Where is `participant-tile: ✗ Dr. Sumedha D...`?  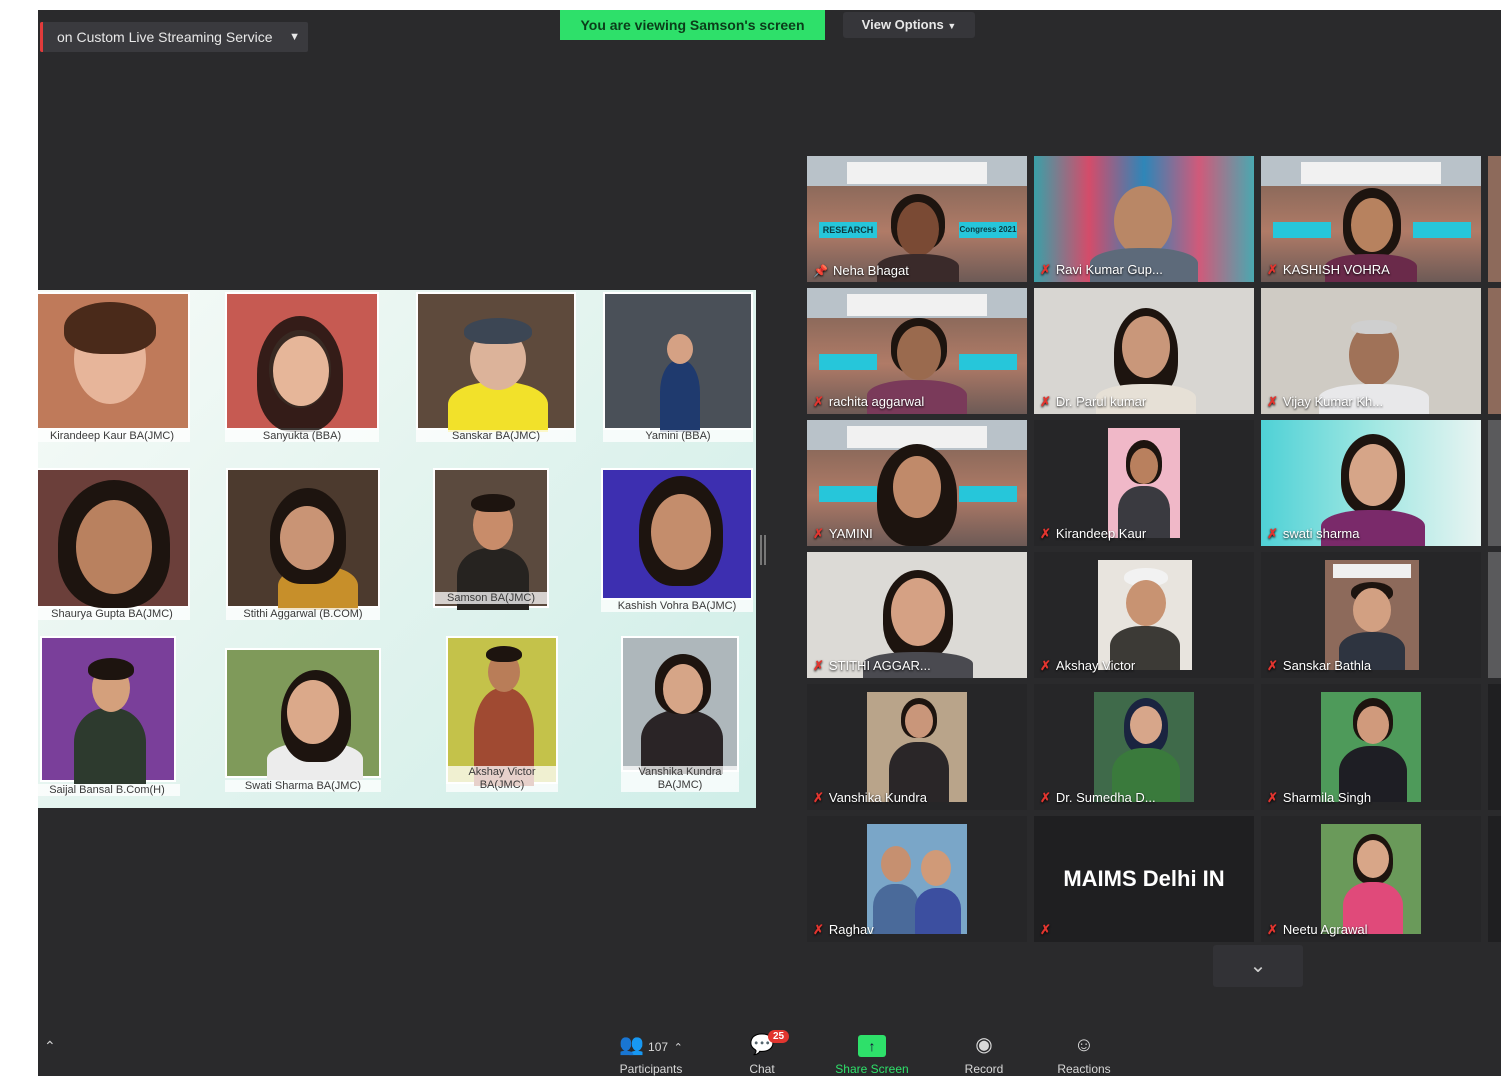 participant-tile: ✗ Dr. Sumedha D... is located at coordinates (1144, 747).